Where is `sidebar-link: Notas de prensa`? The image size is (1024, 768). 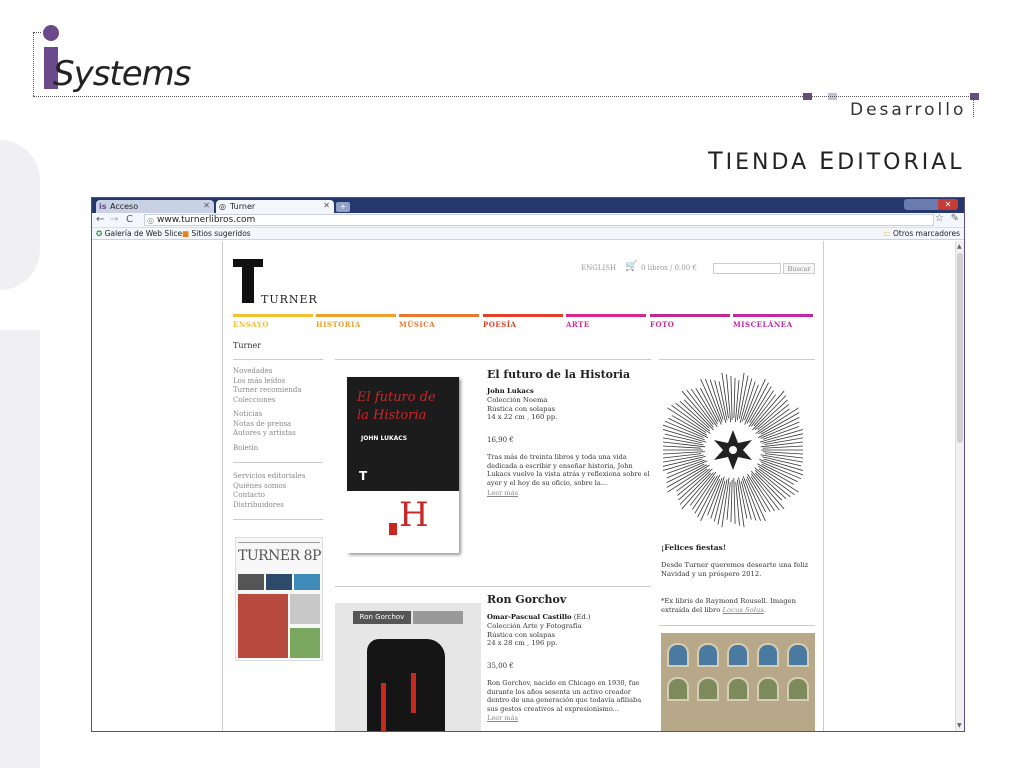 sidebar-link: Notas de prensa is located at coordinates (264, 425).